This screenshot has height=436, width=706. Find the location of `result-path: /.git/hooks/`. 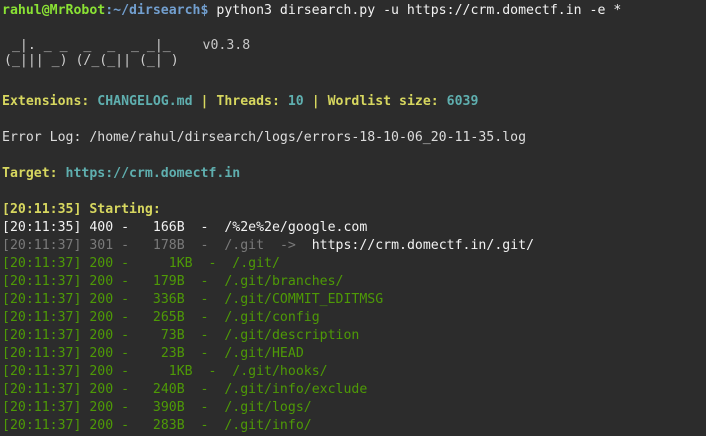

result-path: /.git/hooks/ is located at coordinates (280, 371).